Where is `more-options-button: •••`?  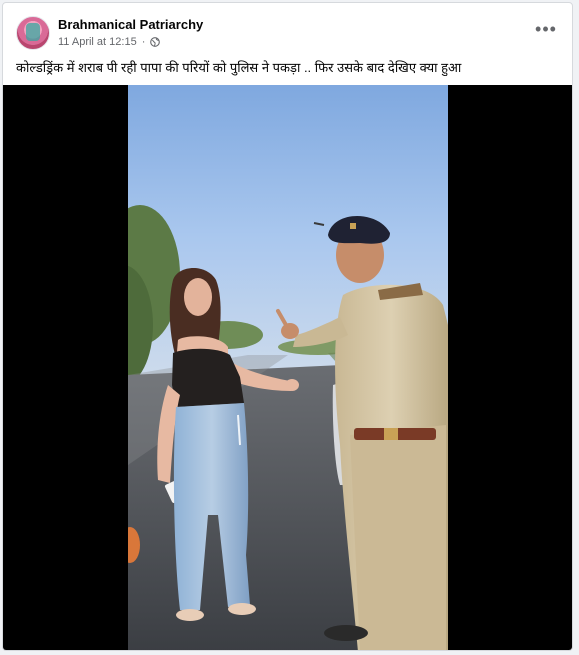
more-options-button: ••• is located at coordinates (546, 29).